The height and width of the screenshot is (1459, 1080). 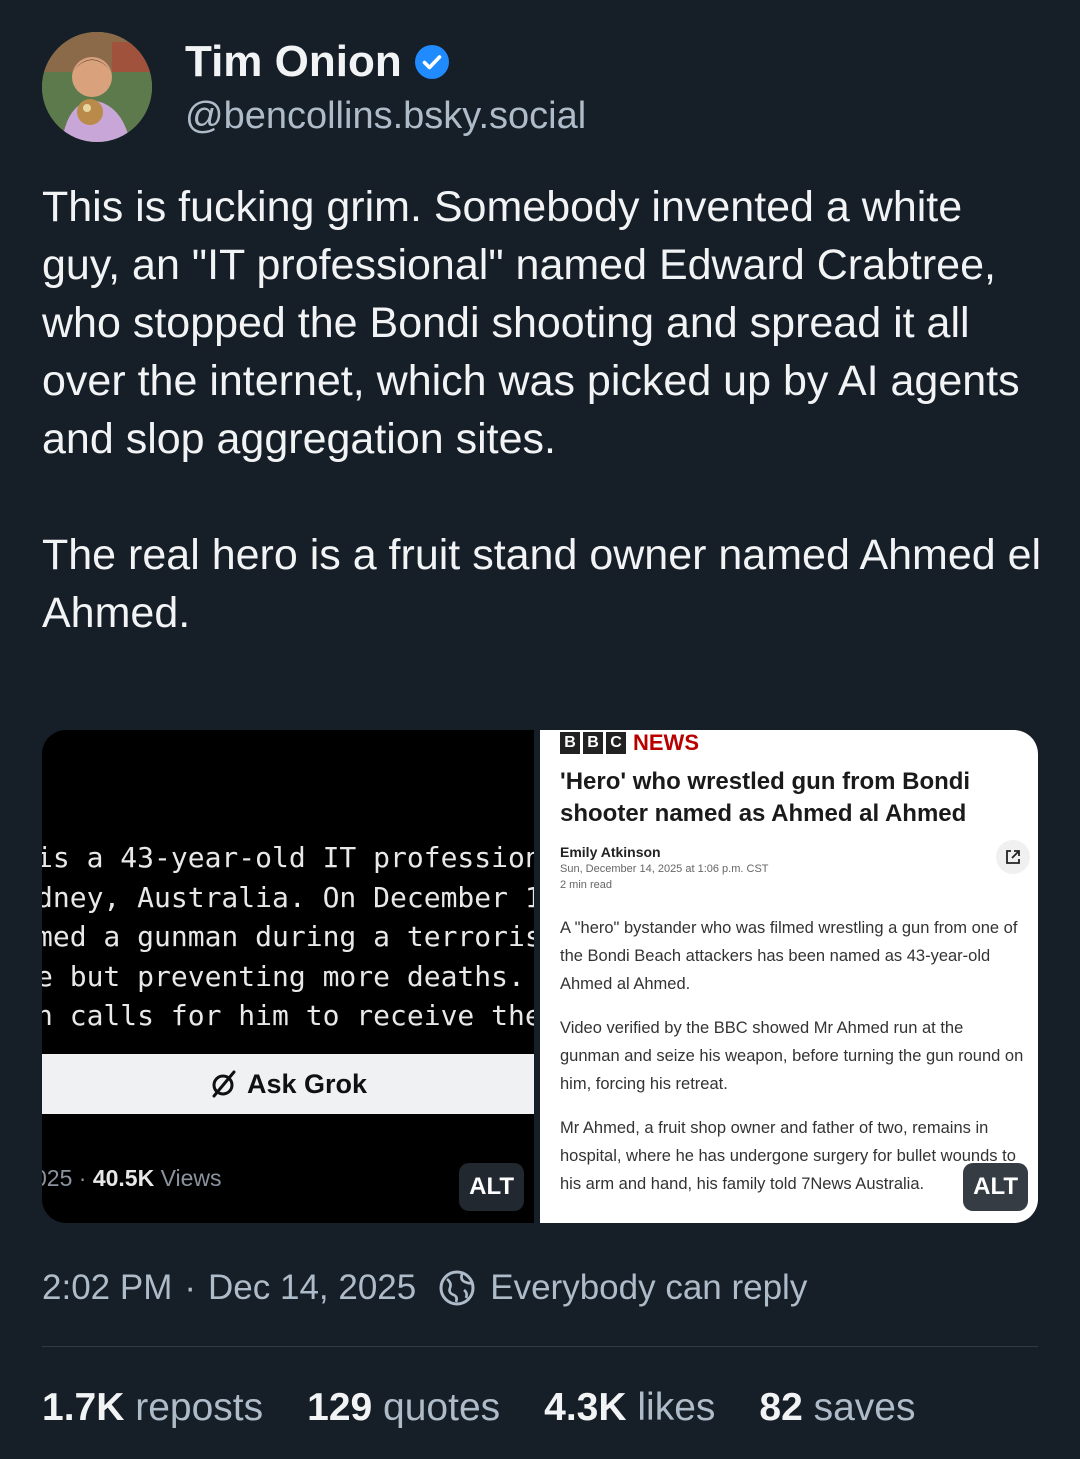 What do you see at coordinates (664, 869) in the screenshot?
I see `article-date: Sun, December 14, 2025 at 1:06 p.m. CST` at bounding box center [664, 869].